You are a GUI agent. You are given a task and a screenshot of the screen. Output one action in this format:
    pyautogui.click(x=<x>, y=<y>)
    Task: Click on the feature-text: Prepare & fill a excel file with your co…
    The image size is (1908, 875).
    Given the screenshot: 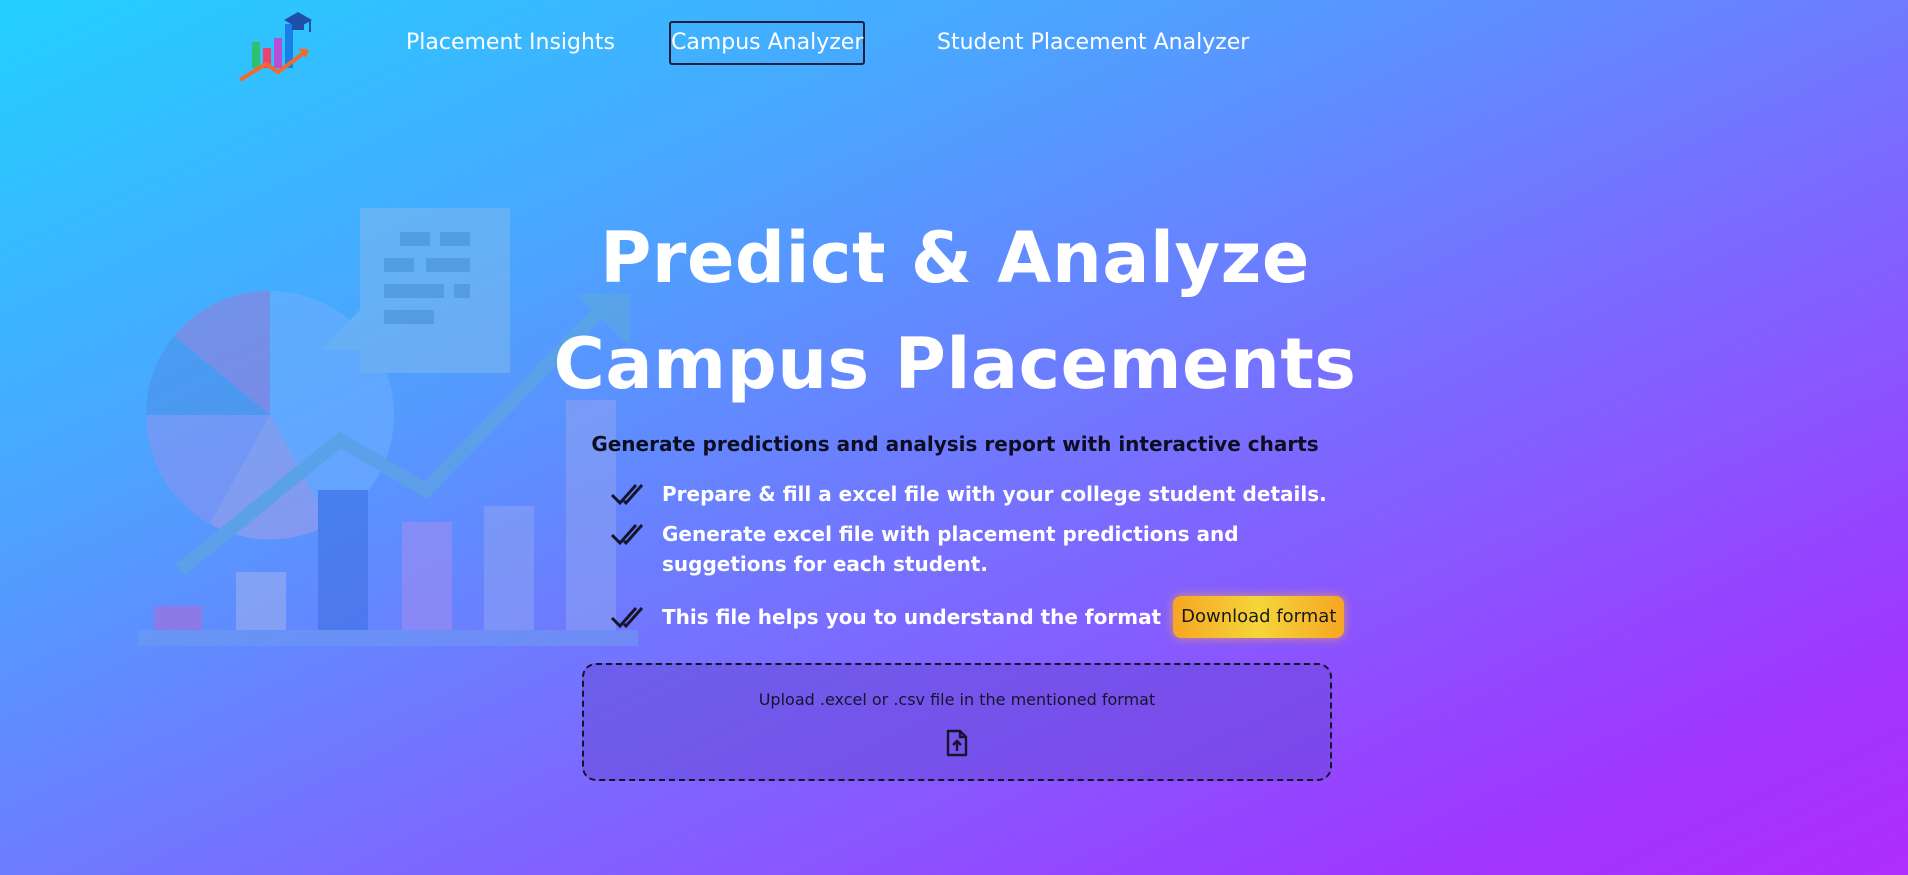 What is the action you would take?
    pyautogui.click(x=994, y=494)
    